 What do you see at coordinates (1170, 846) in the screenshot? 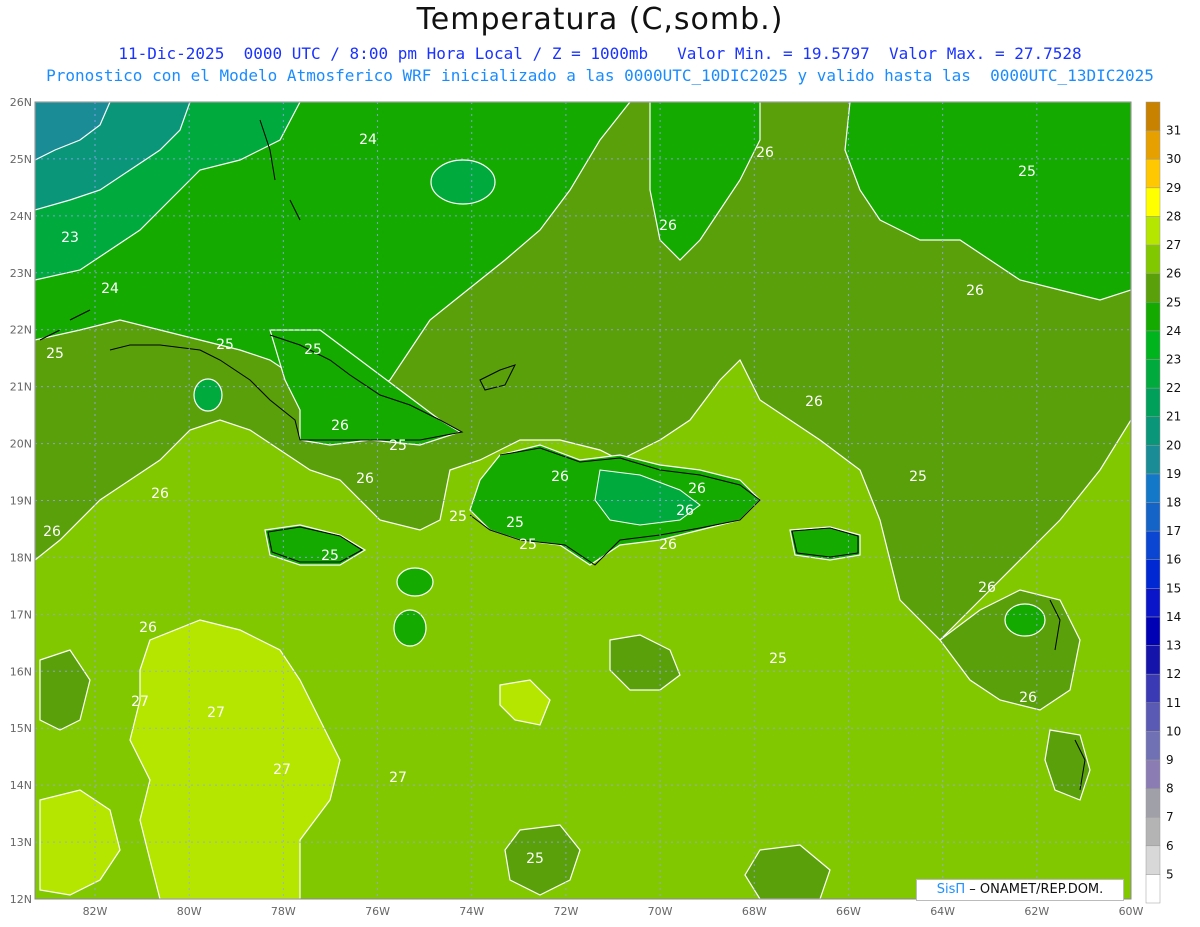
I see `colorbar-label: 6` at bounding box center [1170, 846].